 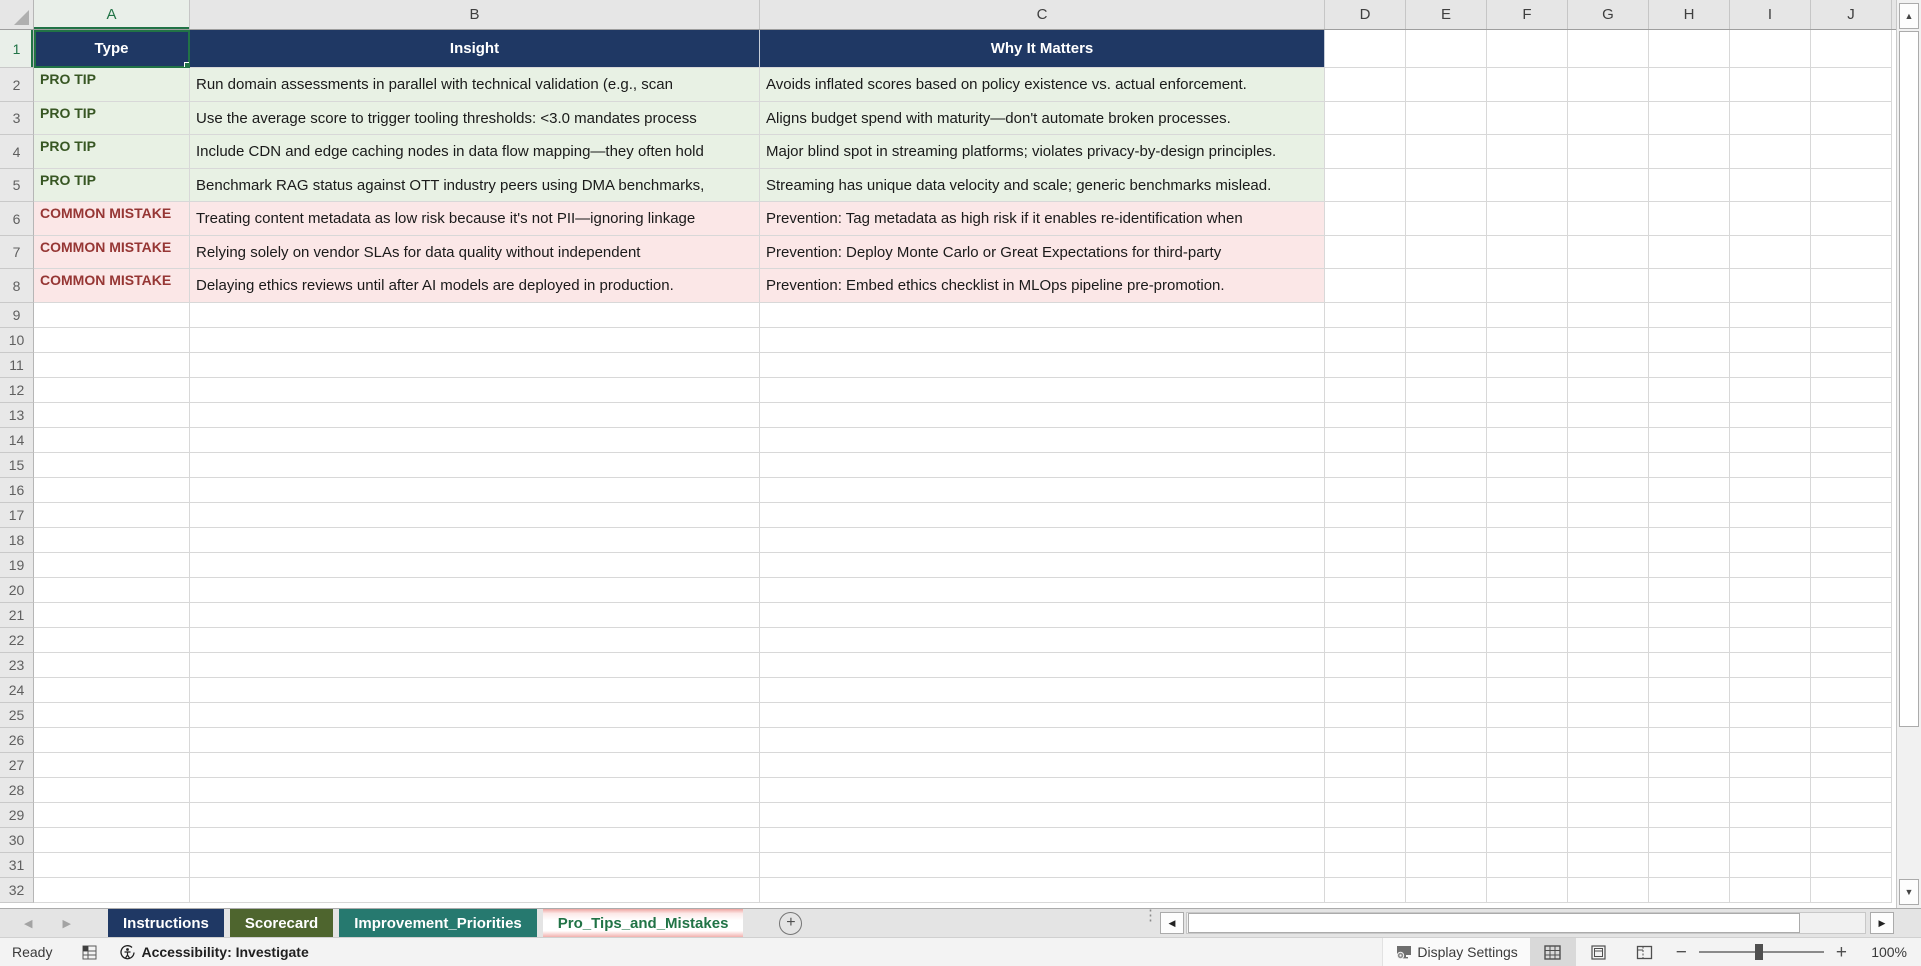 What do you see at coordinates (112, 219) in the screenshot?
I see `cell-A6: COMMON MISTAKE` at bounding box center [112, 219].